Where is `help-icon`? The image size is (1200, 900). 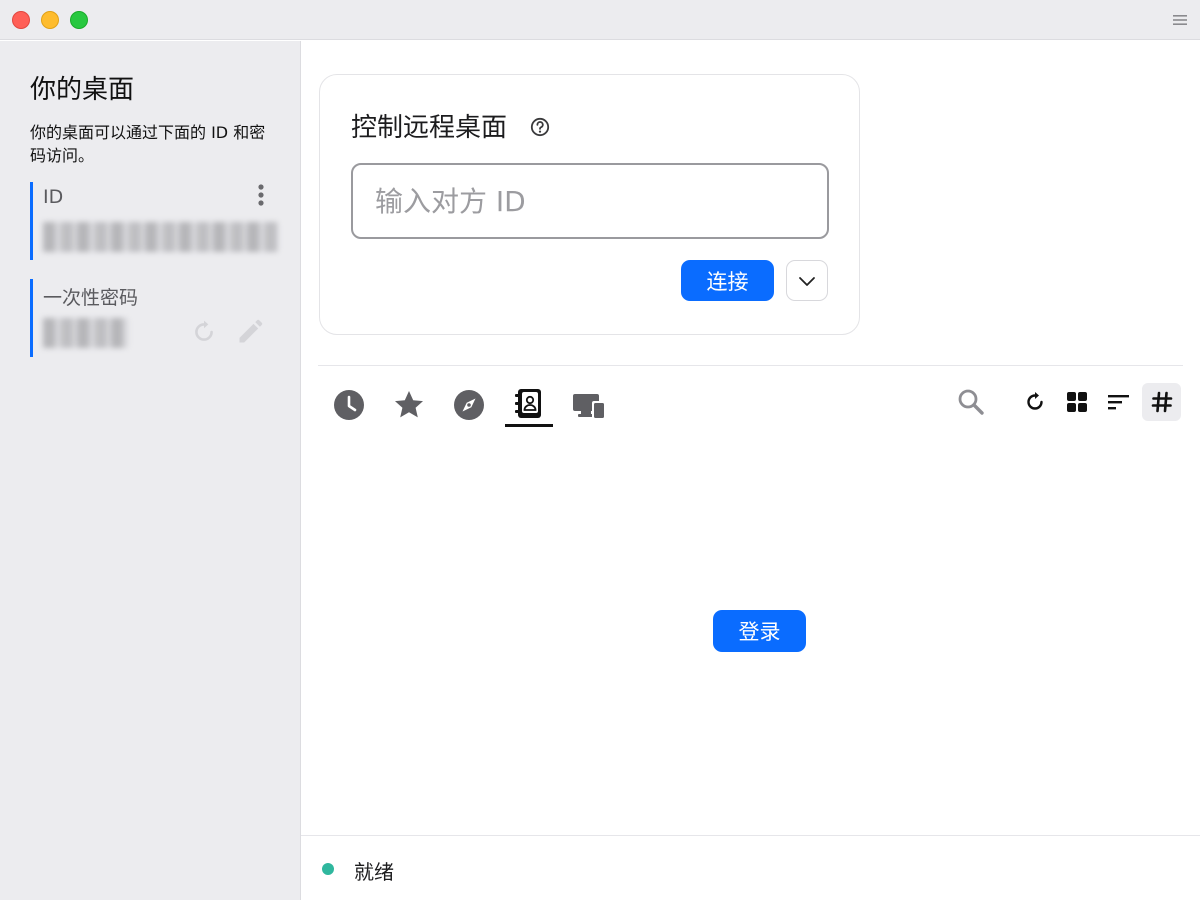 help-icon is located at coordinates (540, 127).